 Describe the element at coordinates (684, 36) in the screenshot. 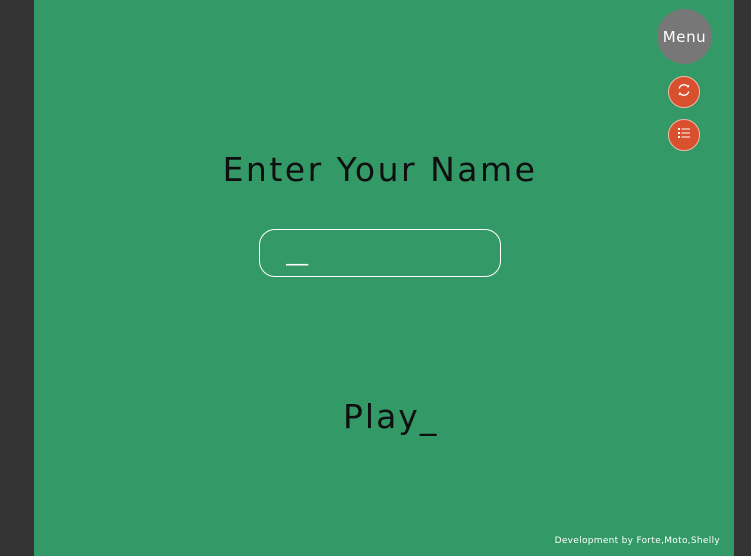

I see `menu-button: Menu` at that location.